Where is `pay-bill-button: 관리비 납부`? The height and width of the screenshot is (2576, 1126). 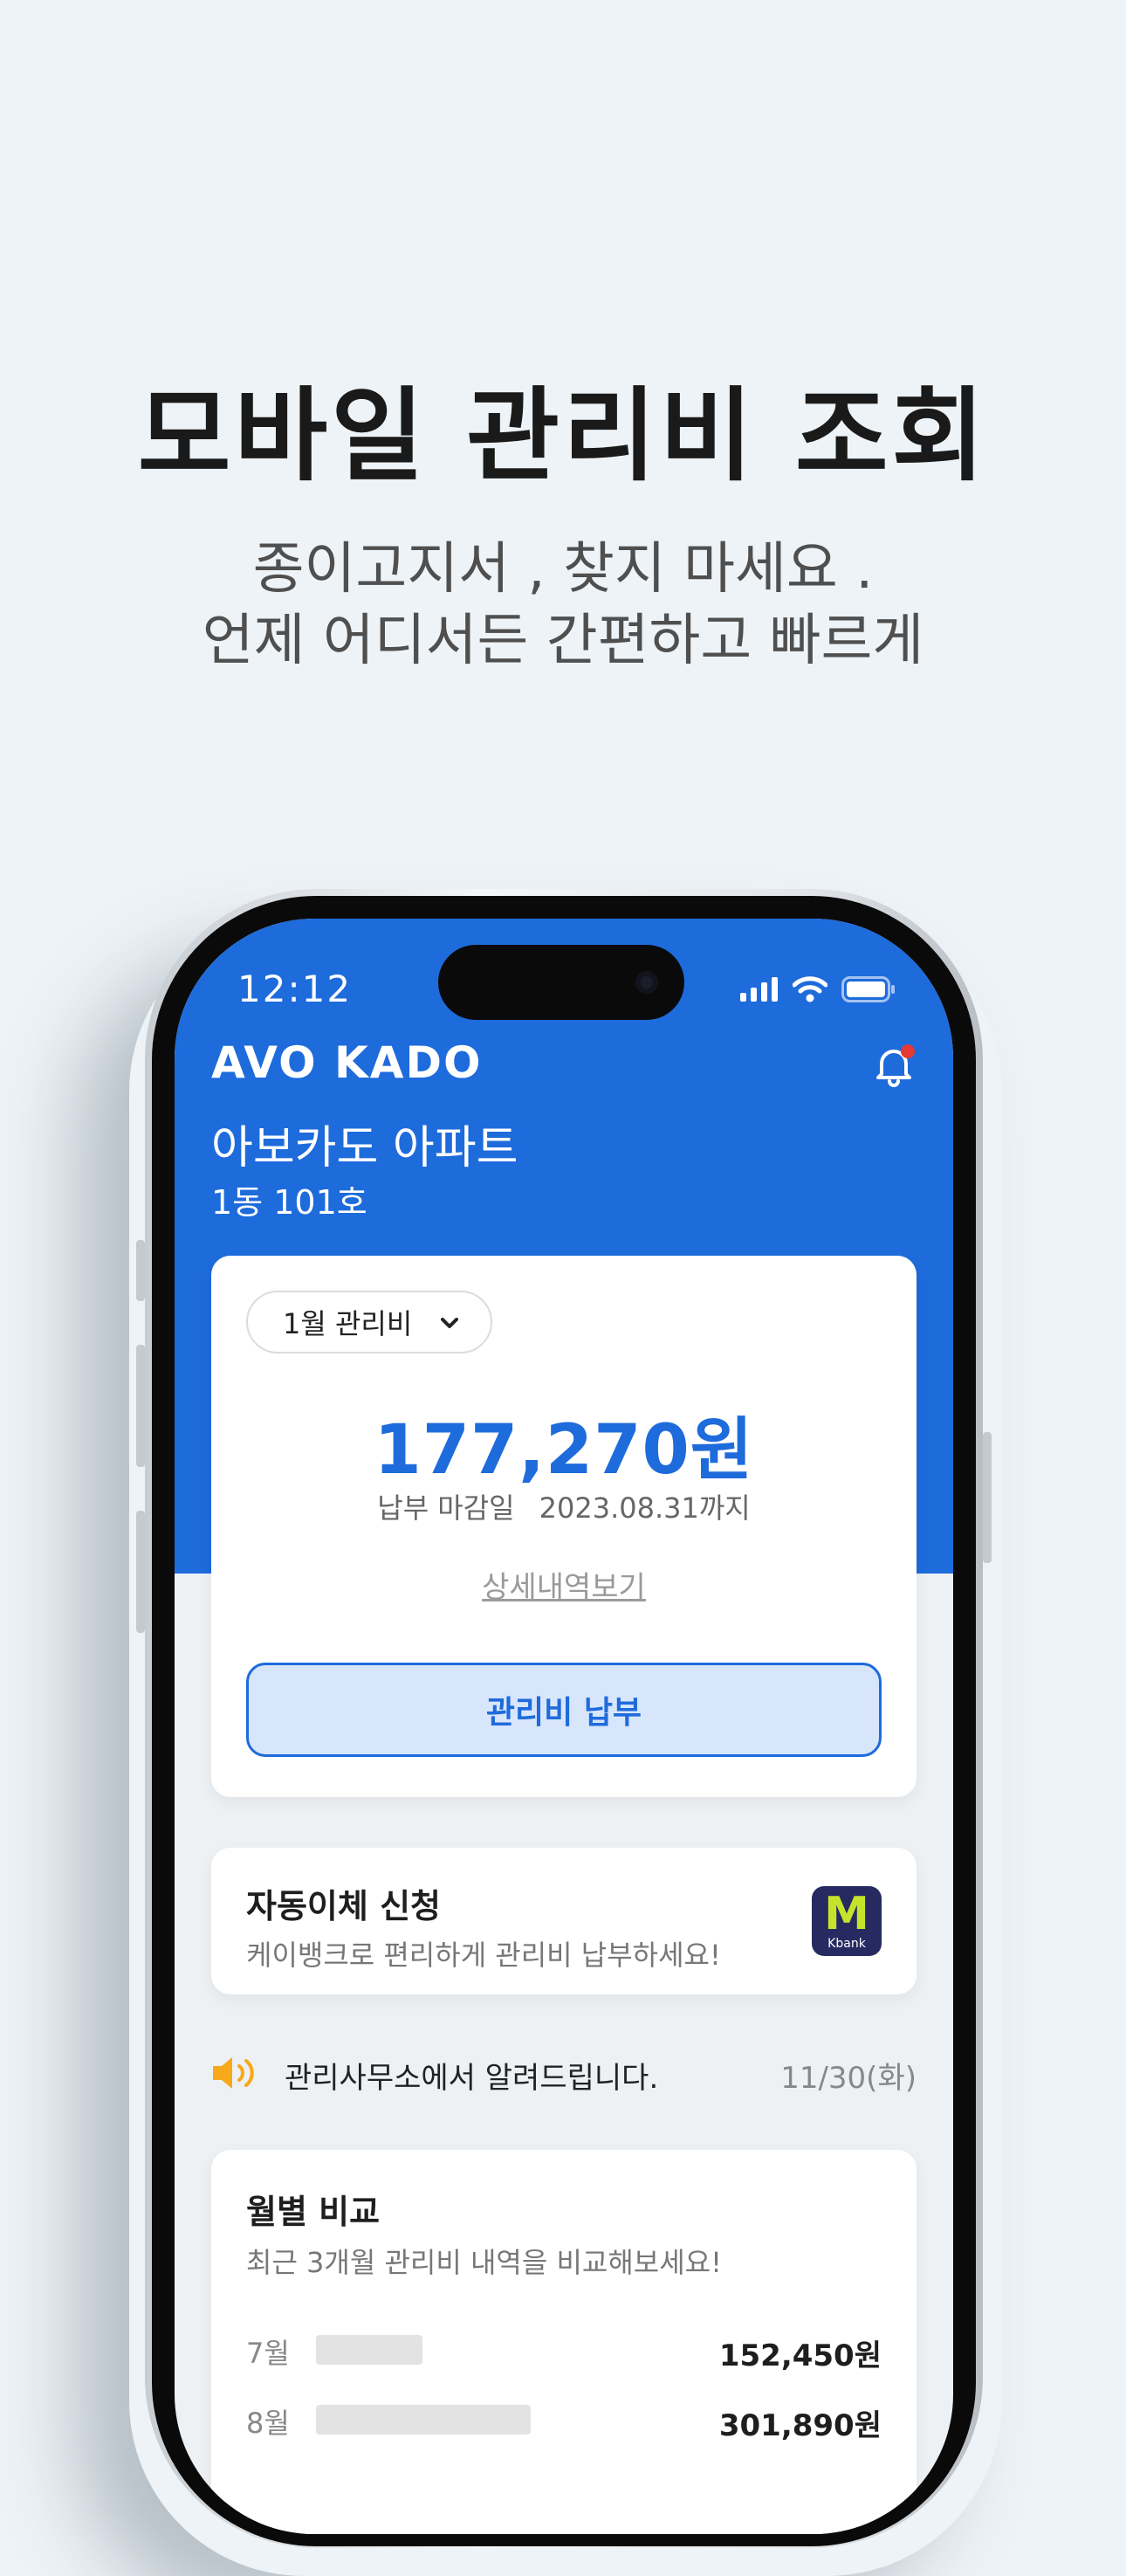 pay-bill-button: 관리비 납부 is located at coordinates (564, 1710).